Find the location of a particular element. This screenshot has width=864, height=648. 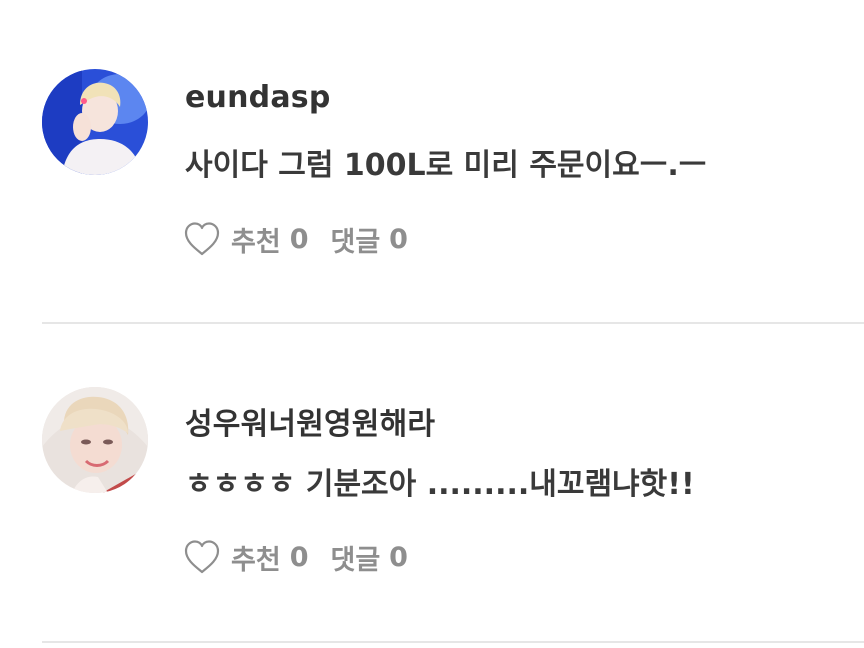

comment-text: 사이다 그럼 100L로 미리 주문이요ㅡ.ㅡ is located at coordinates (446, 165).